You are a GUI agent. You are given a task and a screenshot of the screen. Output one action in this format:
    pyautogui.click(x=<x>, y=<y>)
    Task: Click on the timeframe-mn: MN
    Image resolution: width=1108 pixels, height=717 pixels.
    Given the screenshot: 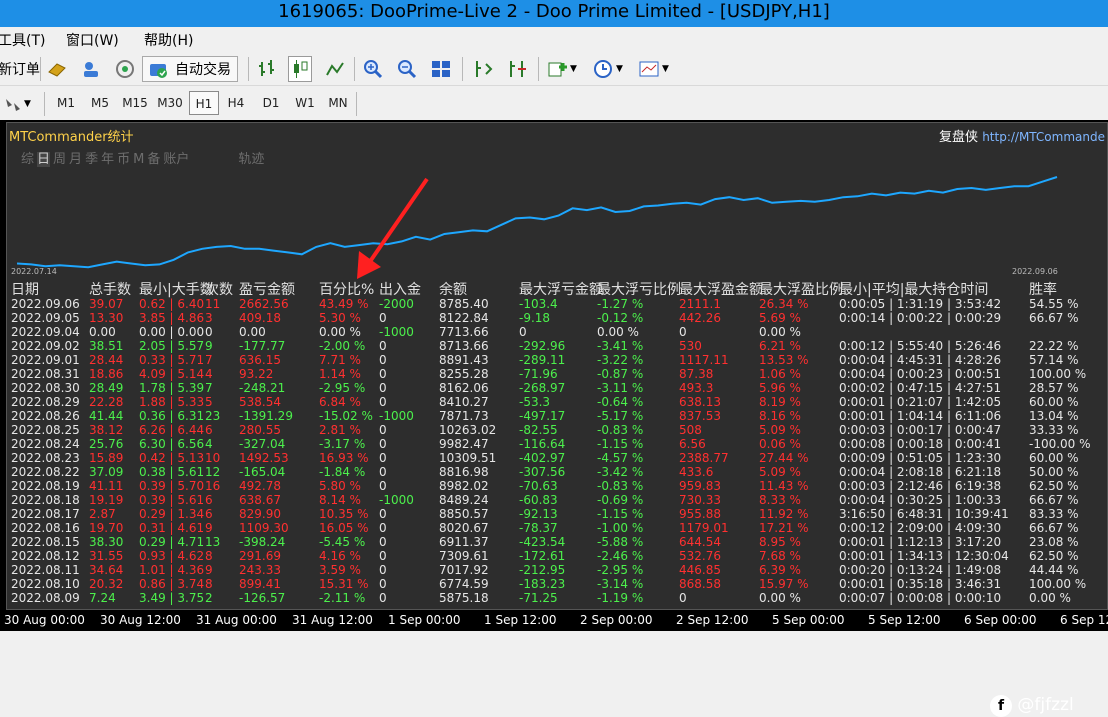 What is the action you would take?
    pyautogui.click(x=338, y=103)
    